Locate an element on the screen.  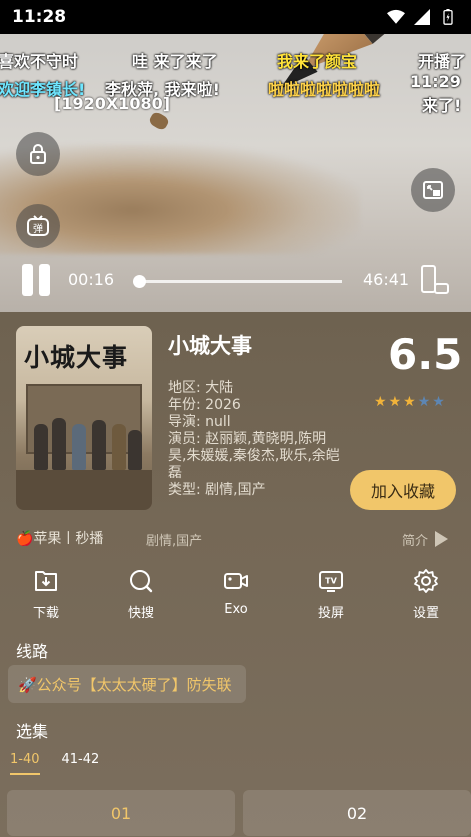
action-toolbar: 下载 快搜 Exo TV 投屏 设置 is located at coordinates (236, 596).